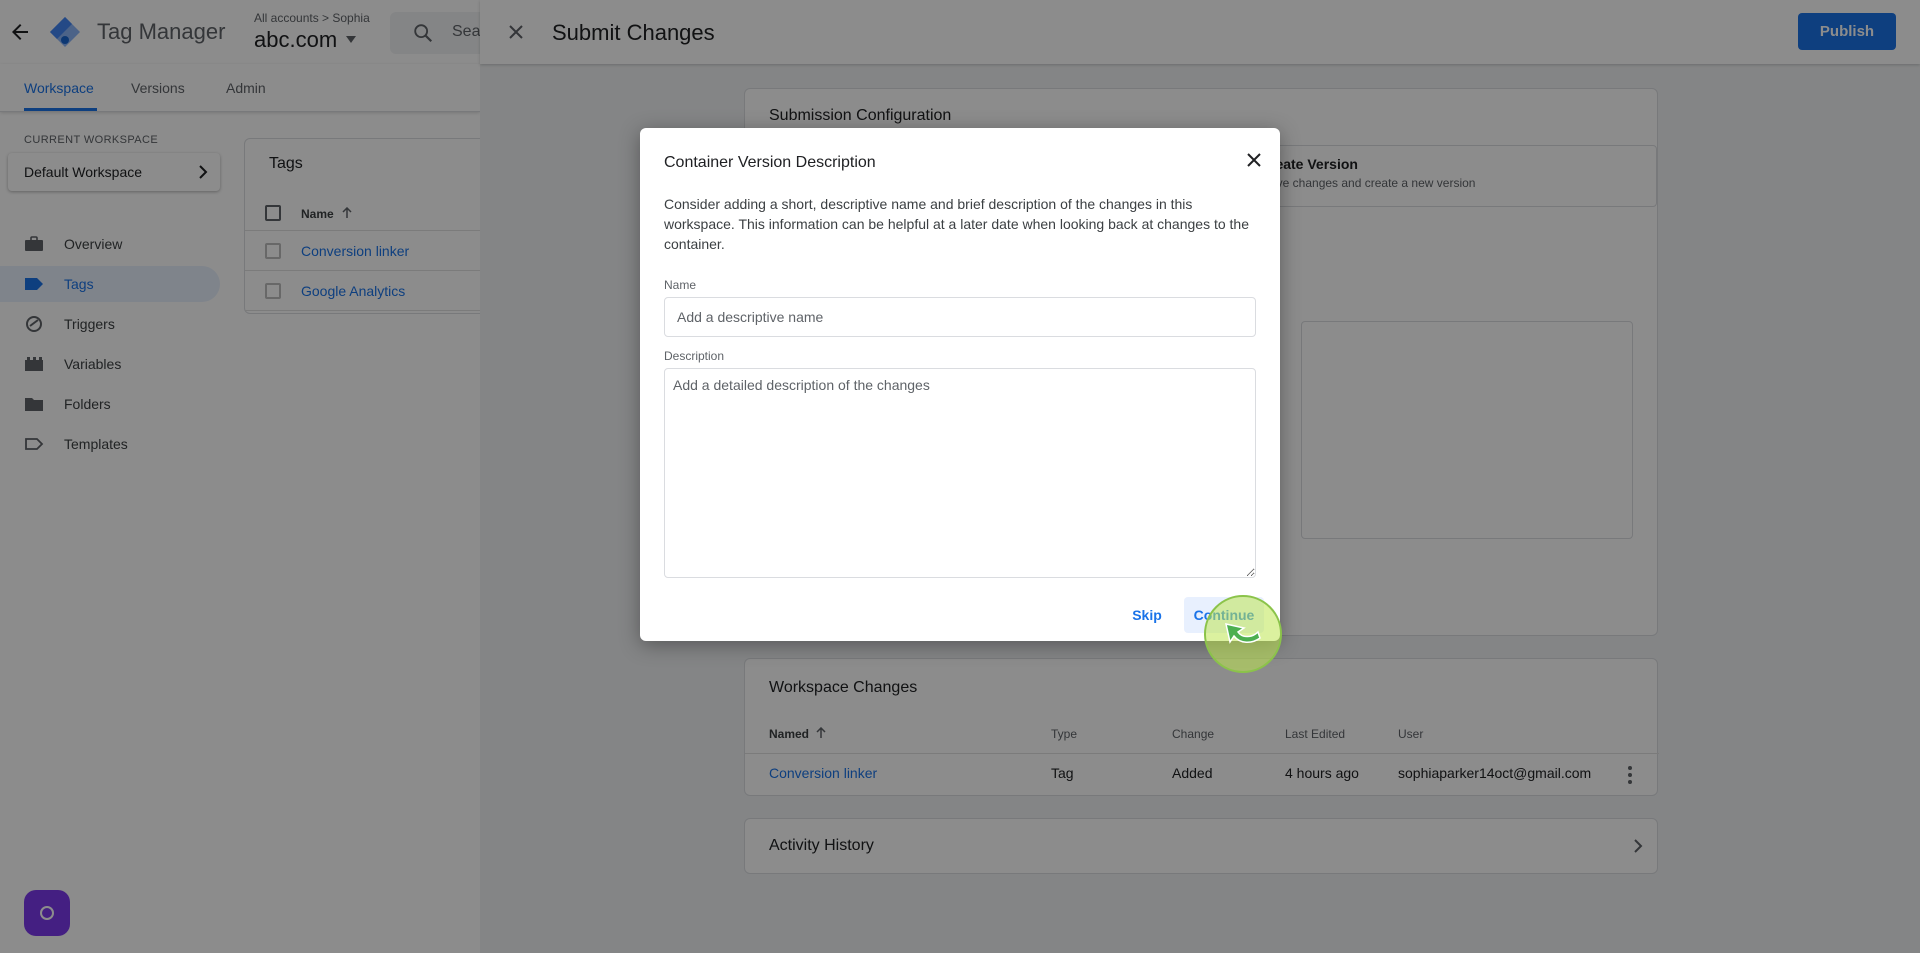 The width and height of the screenshot is (1920, 953). What do you see at coordinates (960, 317) in the screenshot?
I see `version-name-input` at bounding box center [960, 317].